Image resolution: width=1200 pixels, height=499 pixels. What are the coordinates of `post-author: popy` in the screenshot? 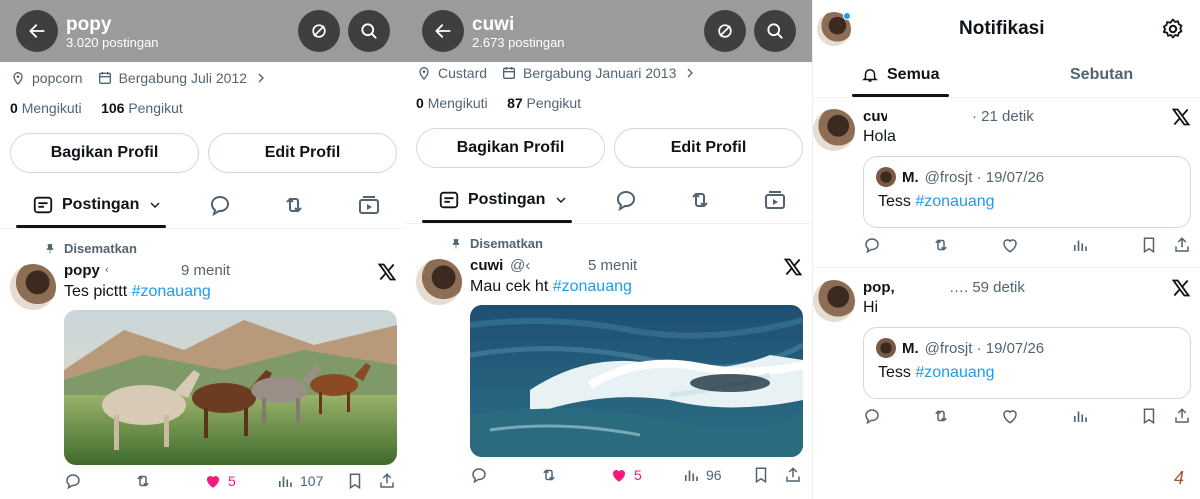 It's located at (82, 270).